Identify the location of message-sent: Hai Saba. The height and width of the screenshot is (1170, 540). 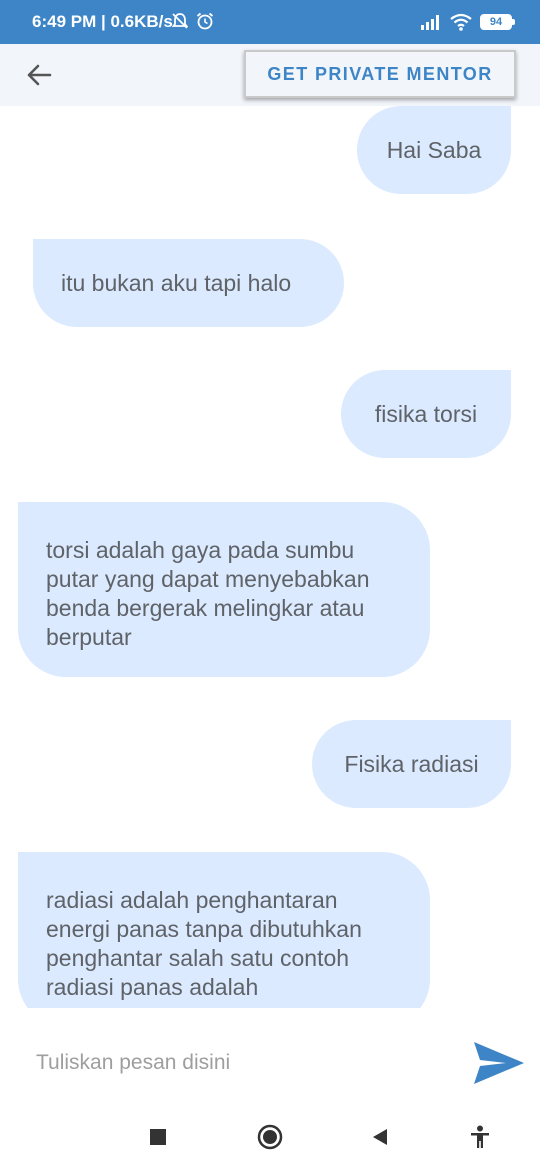
(434, 150).